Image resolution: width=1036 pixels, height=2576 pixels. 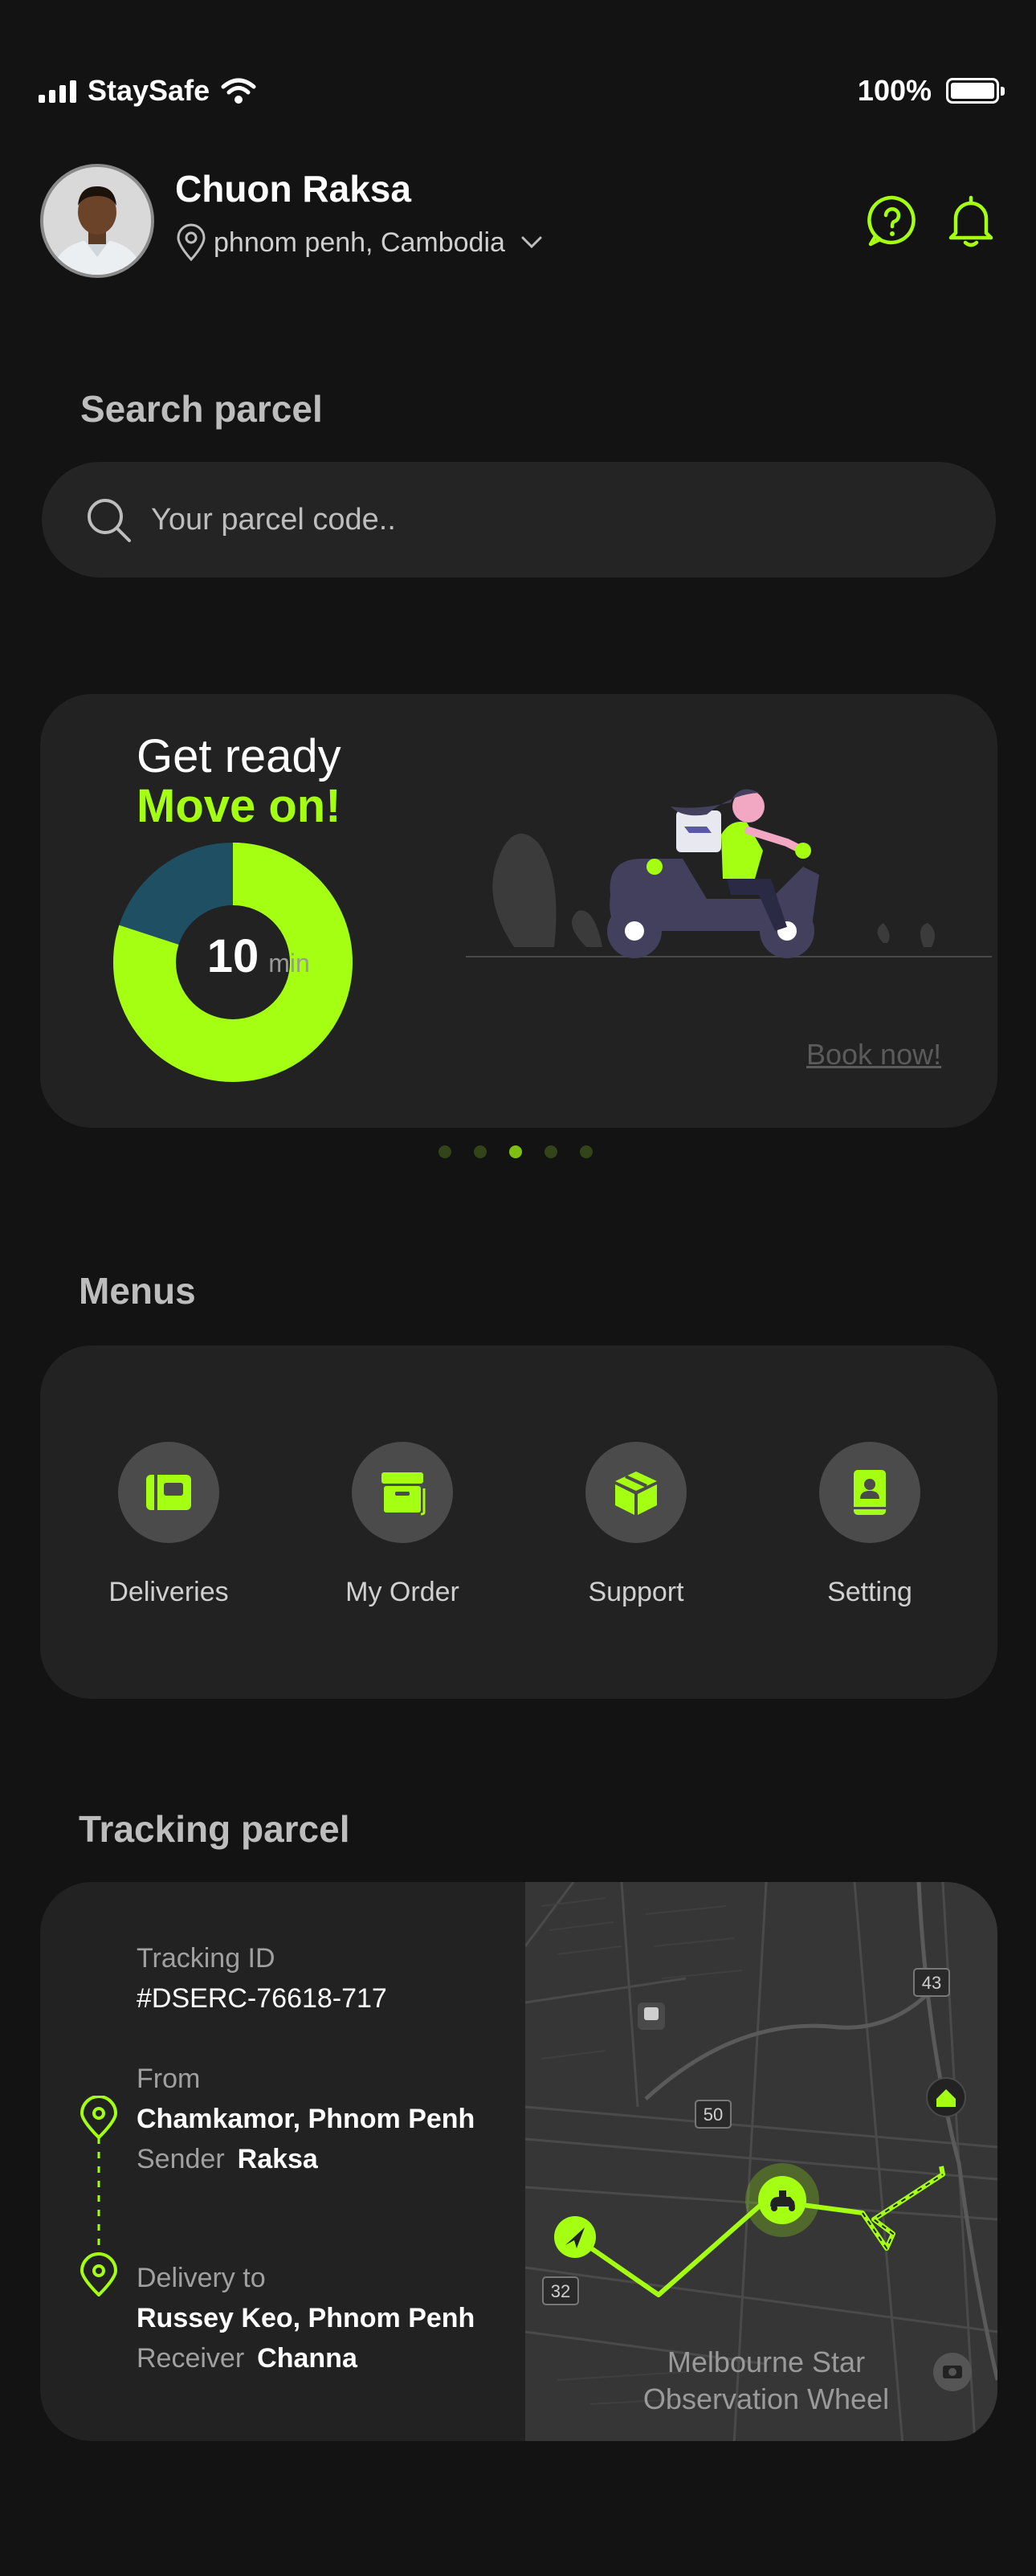 I want to click on search-bar, so click(x=519, y=520).